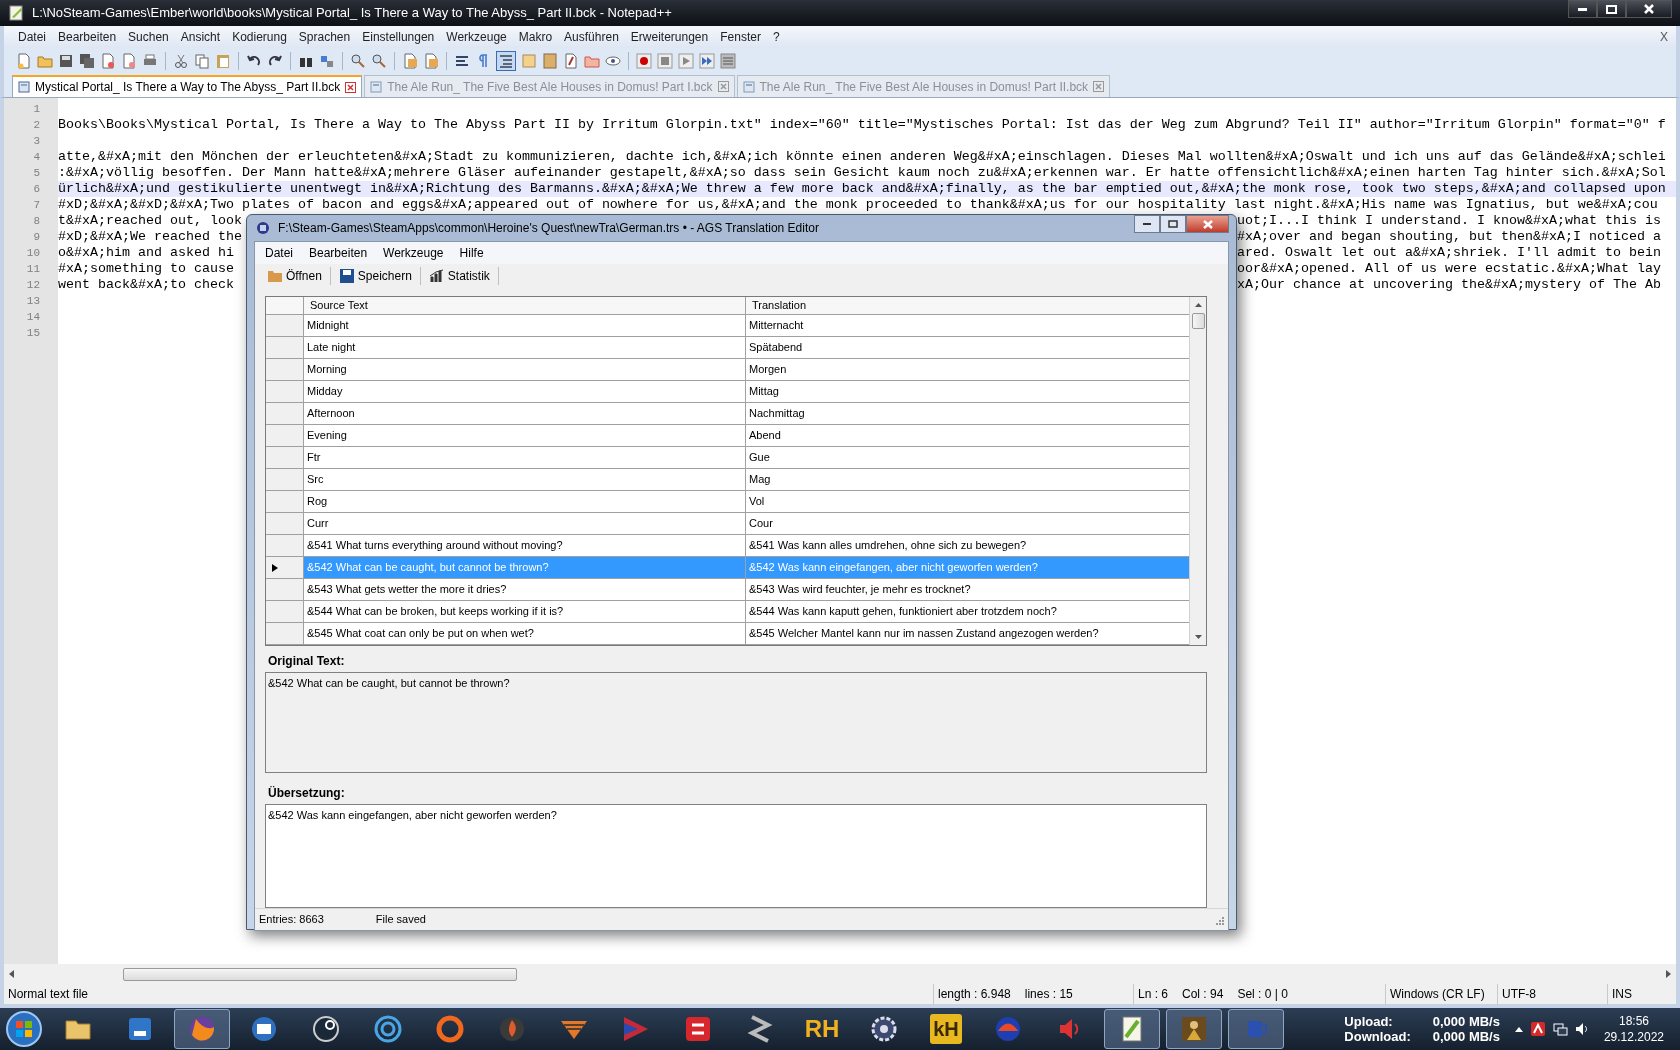 This screenshot has width=1680, height=1050. What do you see at coordinates (669, 37) in the screenshot?
I see `menu-item: Erweiterungen` at bounding box center [669, 37].